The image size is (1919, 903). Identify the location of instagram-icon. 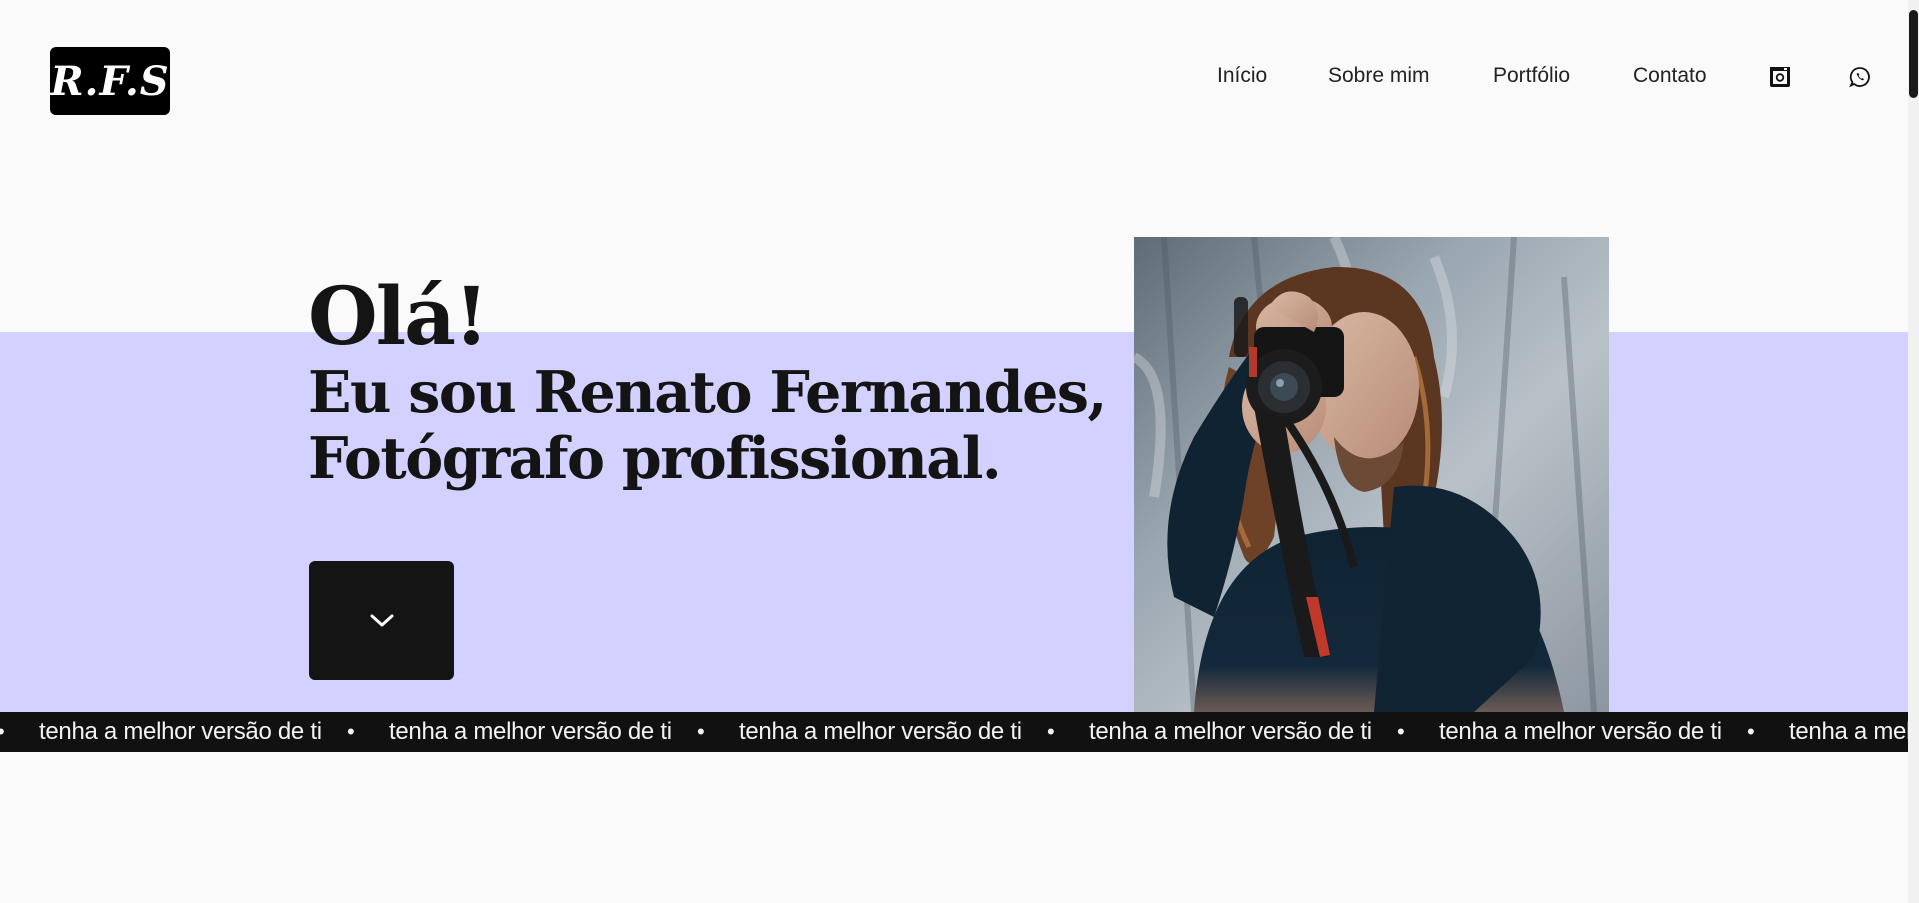
(1780, 77).